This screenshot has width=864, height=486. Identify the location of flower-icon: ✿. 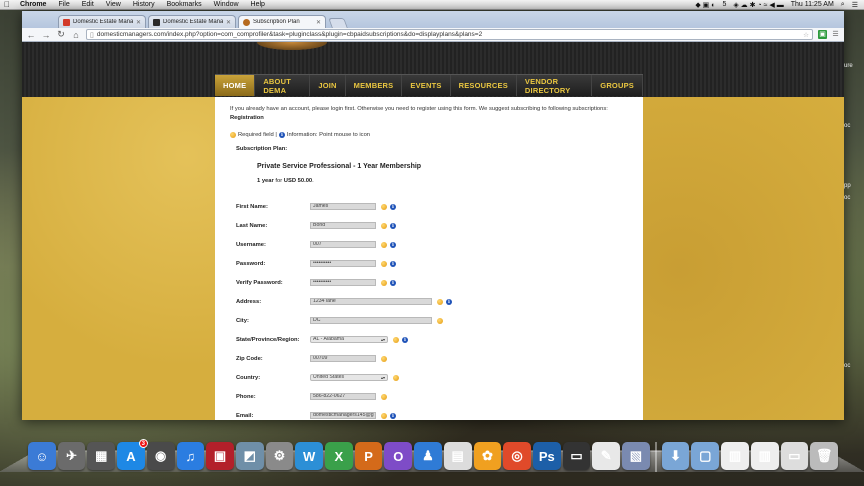
(487, 456).